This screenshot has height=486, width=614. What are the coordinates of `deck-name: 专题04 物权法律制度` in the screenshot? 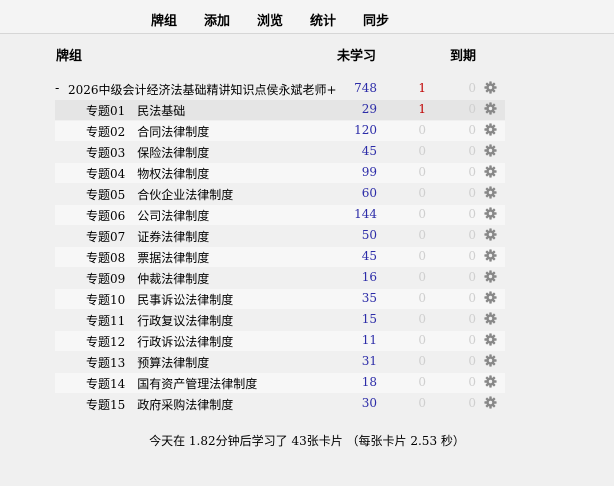 It's located at (147, 173).